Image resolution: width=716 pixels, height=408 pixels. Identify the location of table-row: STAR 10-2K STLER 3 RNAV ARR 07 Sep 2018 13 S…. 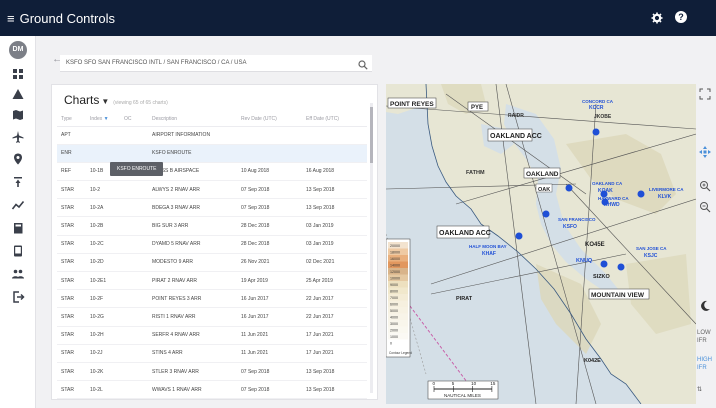
(212, 372).